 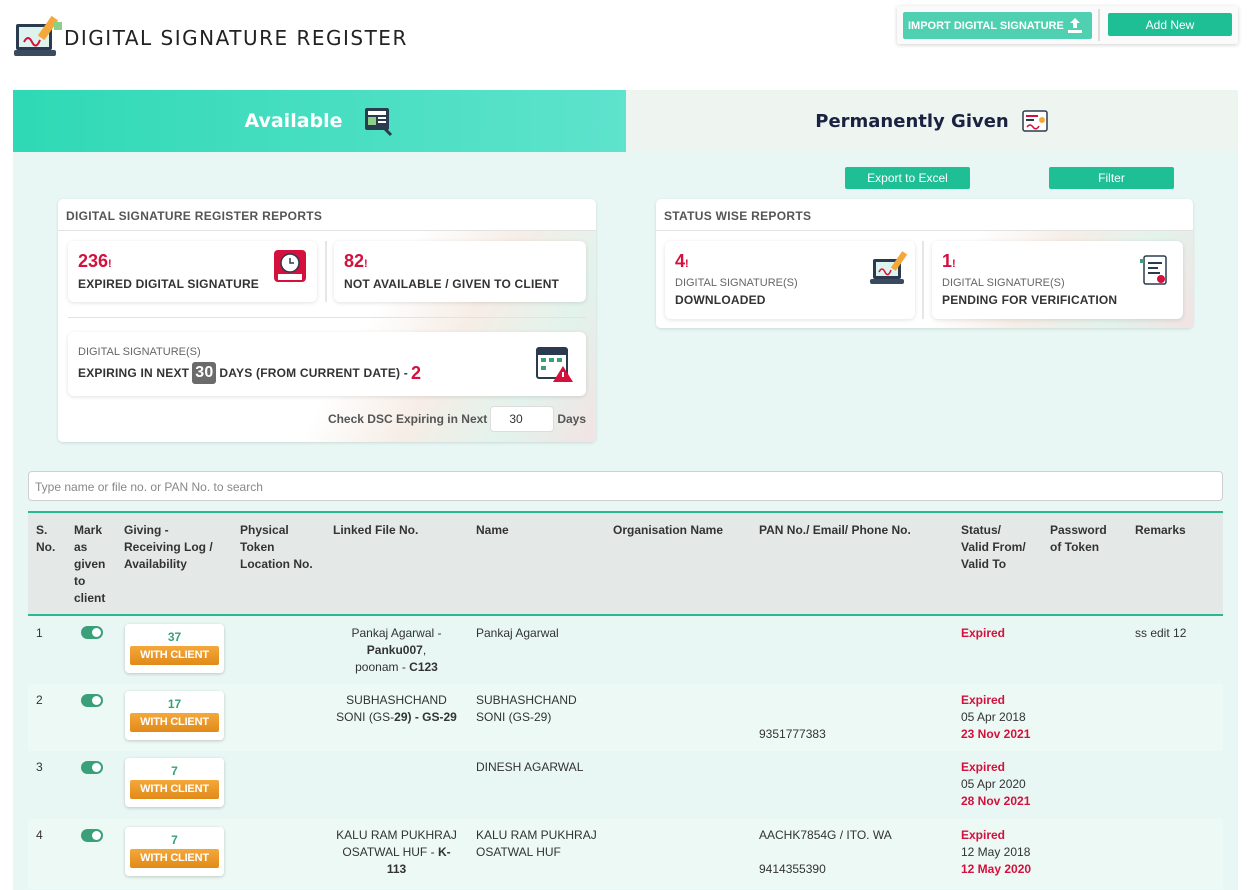 What do you see at coordinates (290, 266) in the screenshot?
I see `expired-clock-icon` at bounding box center [290, 266].